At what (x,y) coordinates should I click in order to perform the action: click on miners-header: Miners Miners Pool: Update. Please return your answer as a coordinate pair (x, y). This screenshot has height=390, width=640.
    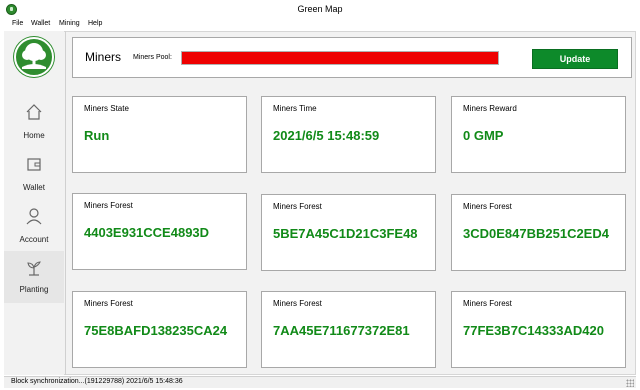
    Looking at the image, I should click on (352, 57).